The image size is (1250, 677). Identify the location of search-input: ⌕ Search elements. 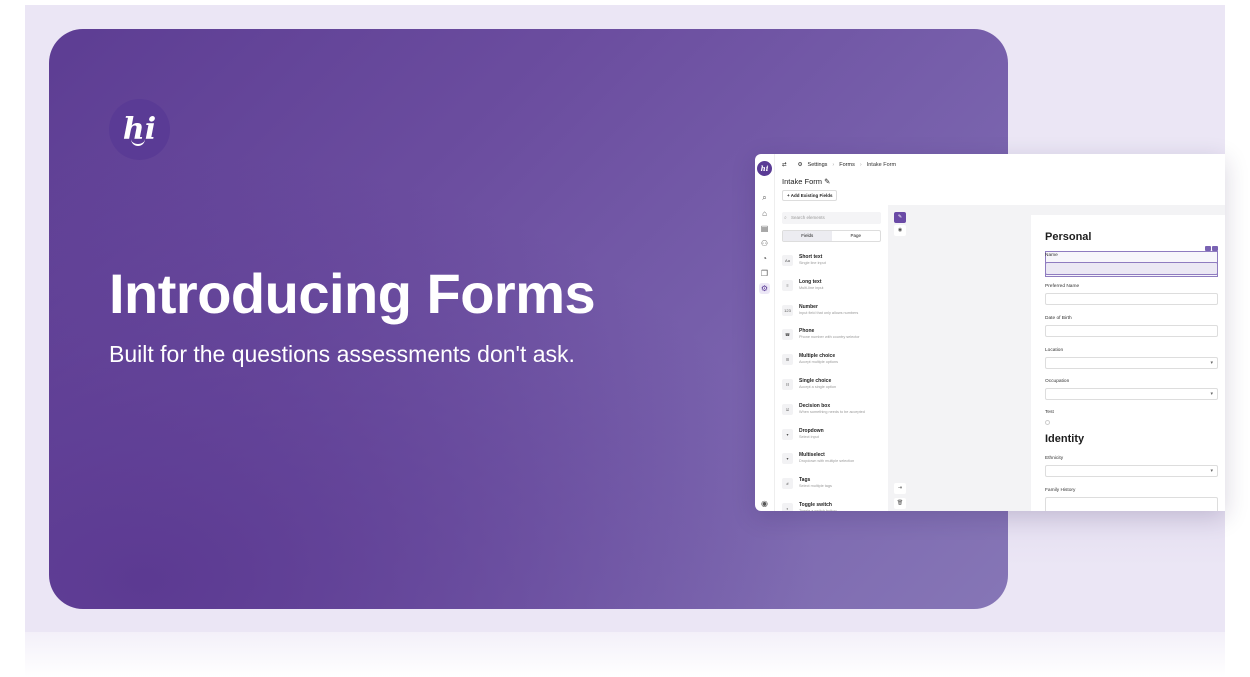
(831, 218).